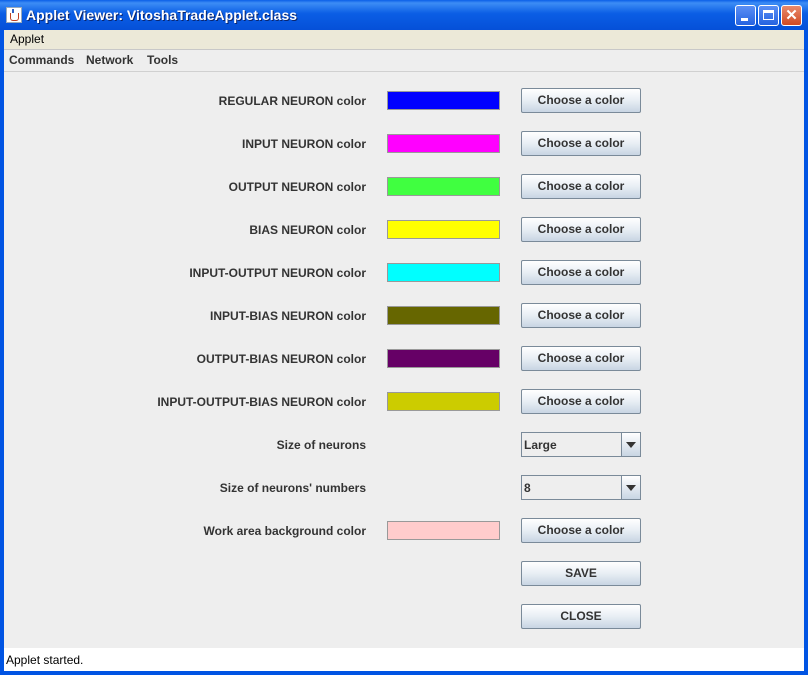  I want to click on size-of-numbers-label: Size of neurons' numbers, so click(292, 488).